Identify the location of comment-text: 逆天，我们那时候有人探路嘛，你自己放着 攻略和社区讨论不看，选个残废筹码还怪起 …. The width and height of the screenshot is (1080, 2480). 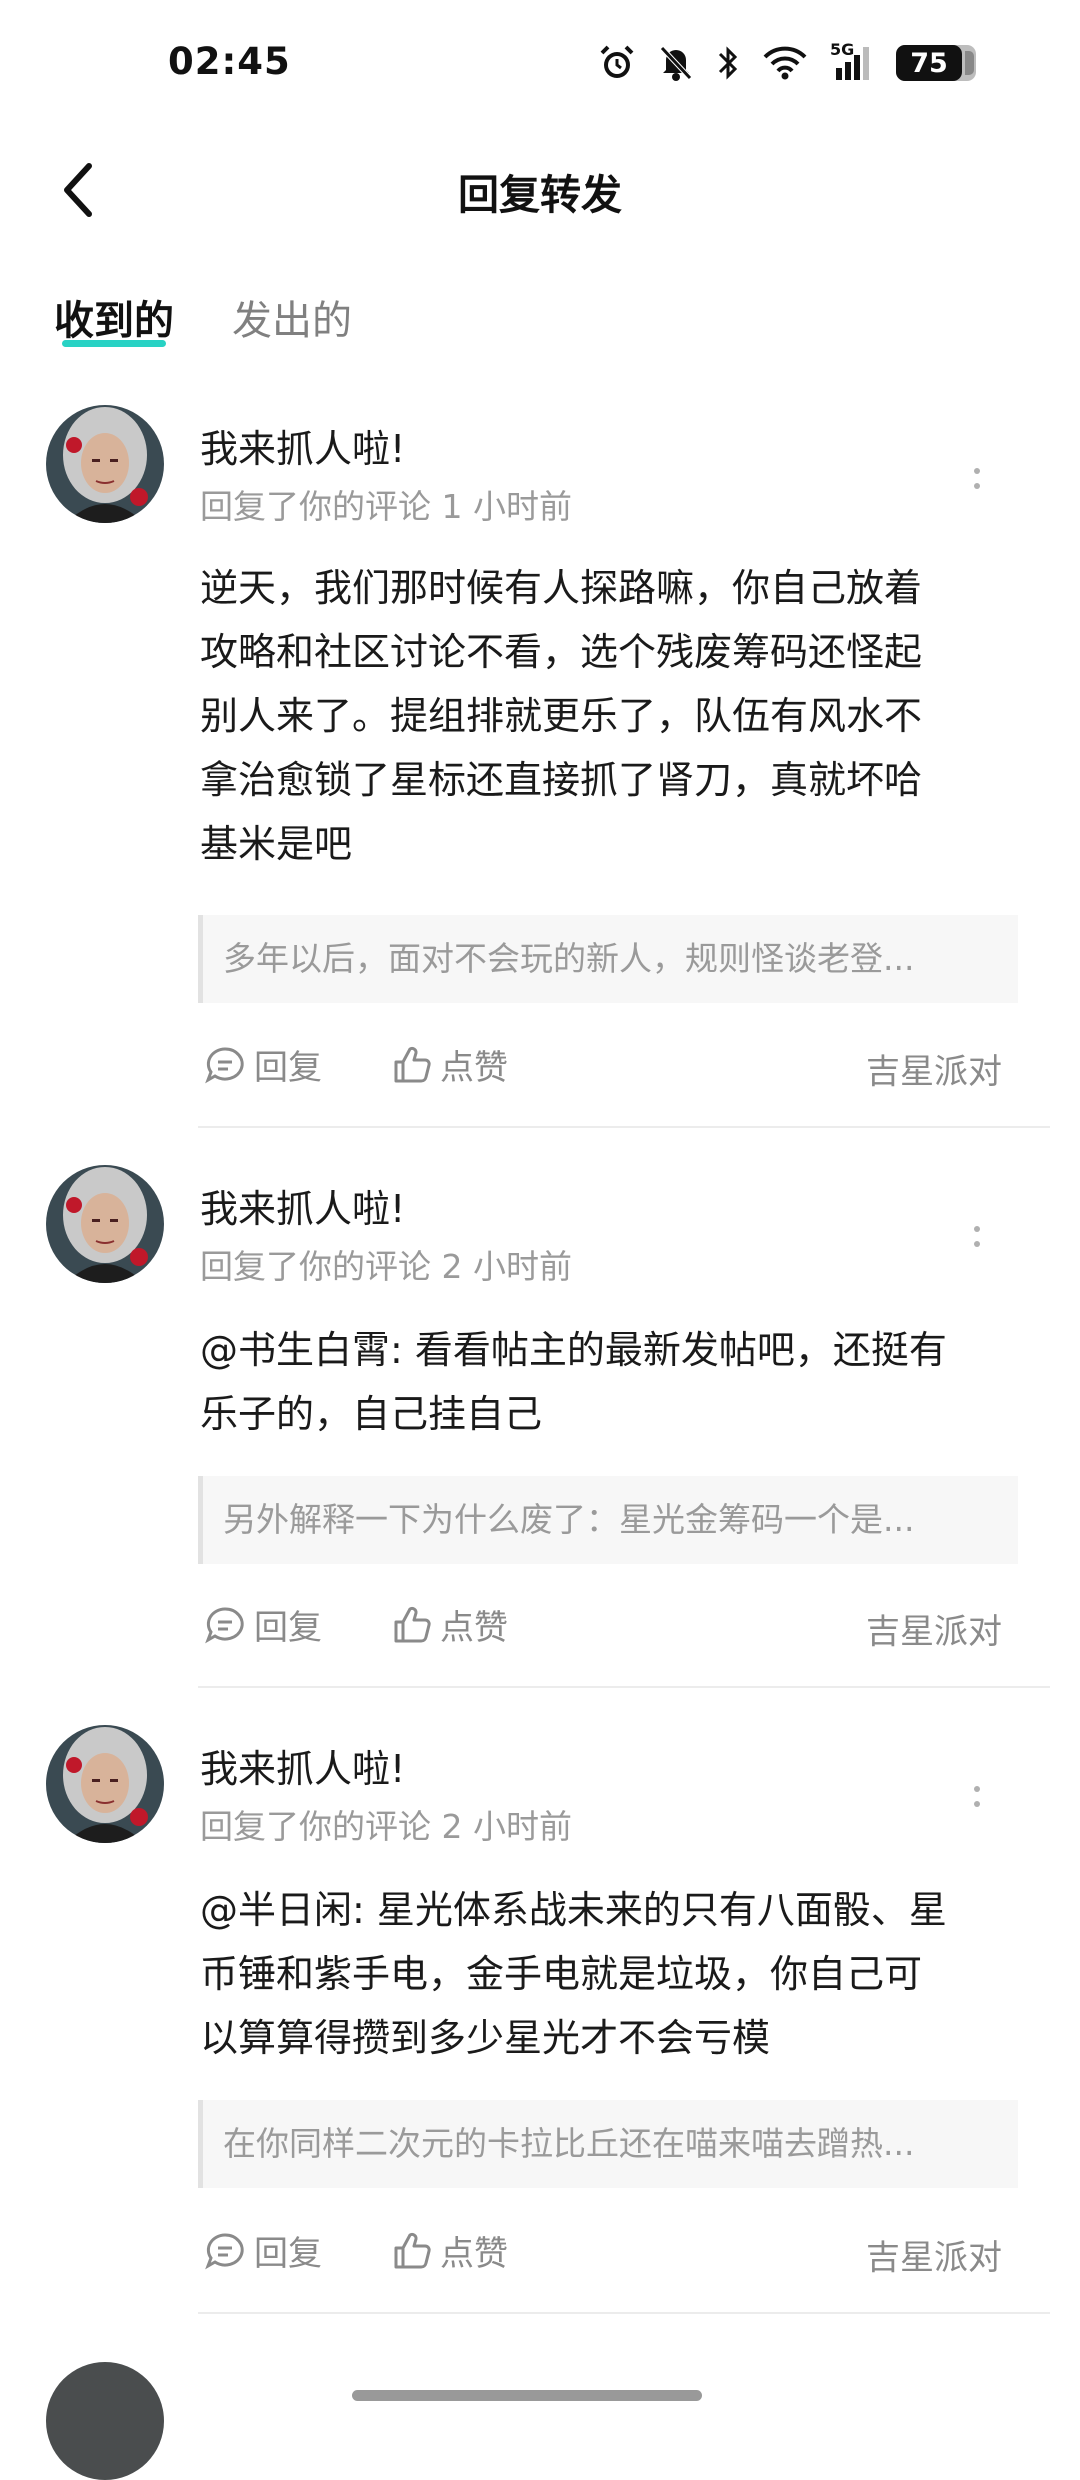
(600, 716).